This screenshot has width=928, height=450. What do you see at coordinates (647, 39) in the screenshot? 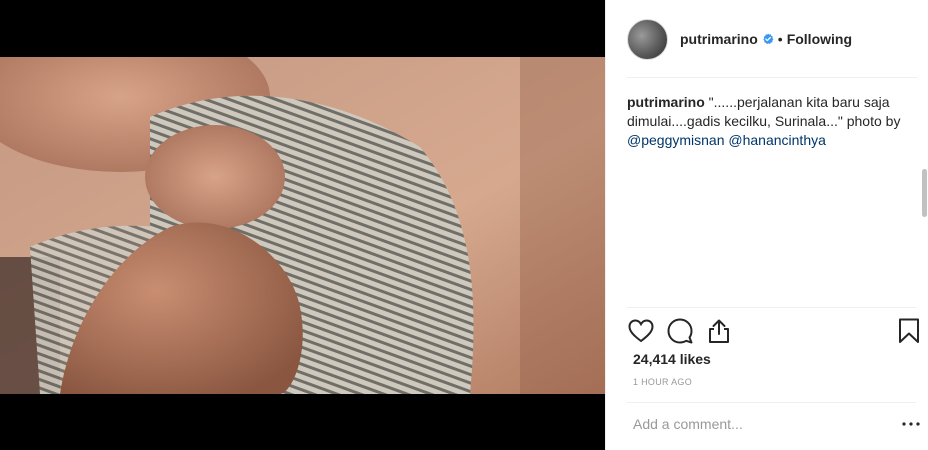
I see `avatar` at bounding box center [647, 39].